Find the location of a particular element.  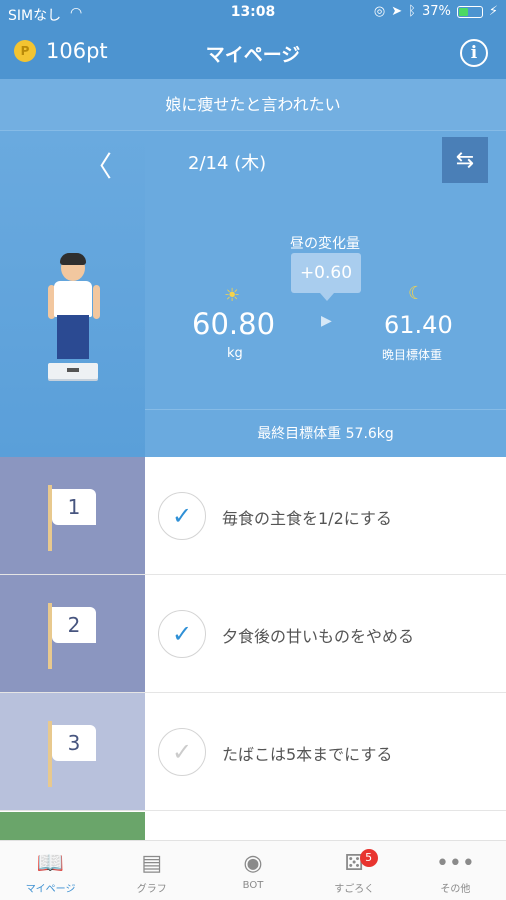

tab-mypage: 📖 マイページ is located at coordinates (50, 870).